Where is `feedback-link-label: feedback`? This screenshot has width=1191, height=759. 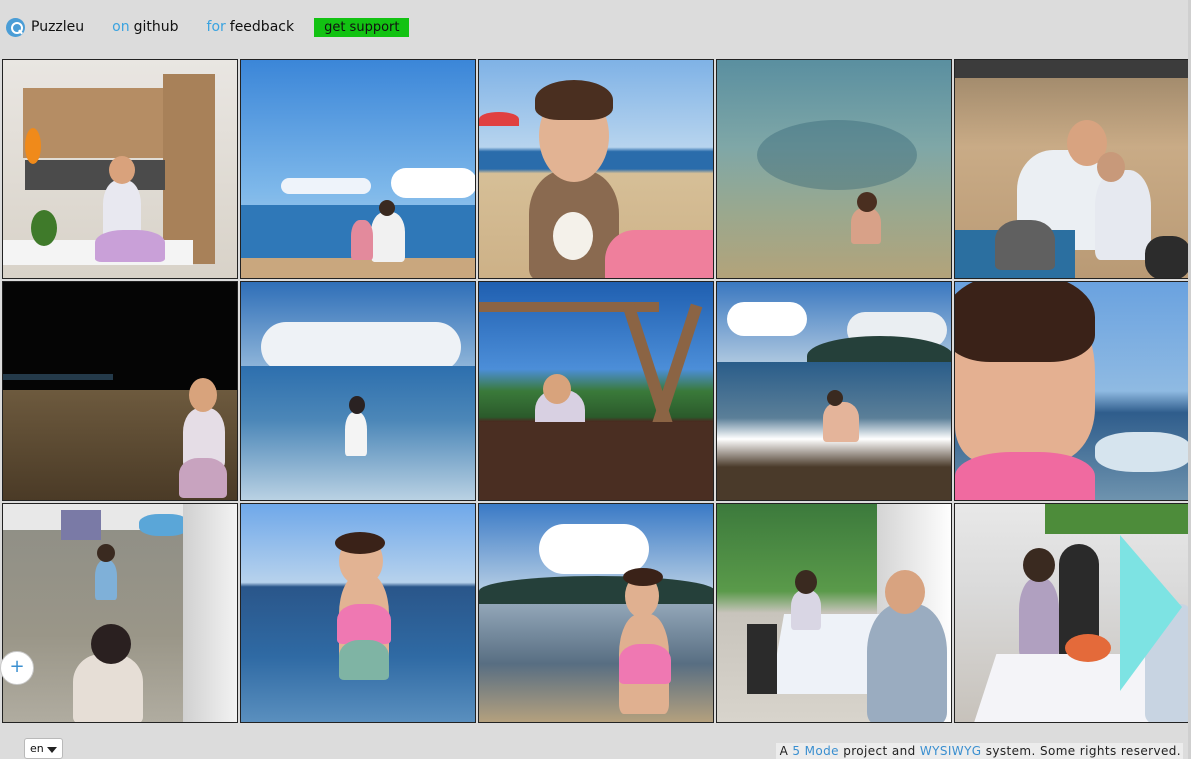
feedback-link-label: feedback is located at coordinates (262, 27).